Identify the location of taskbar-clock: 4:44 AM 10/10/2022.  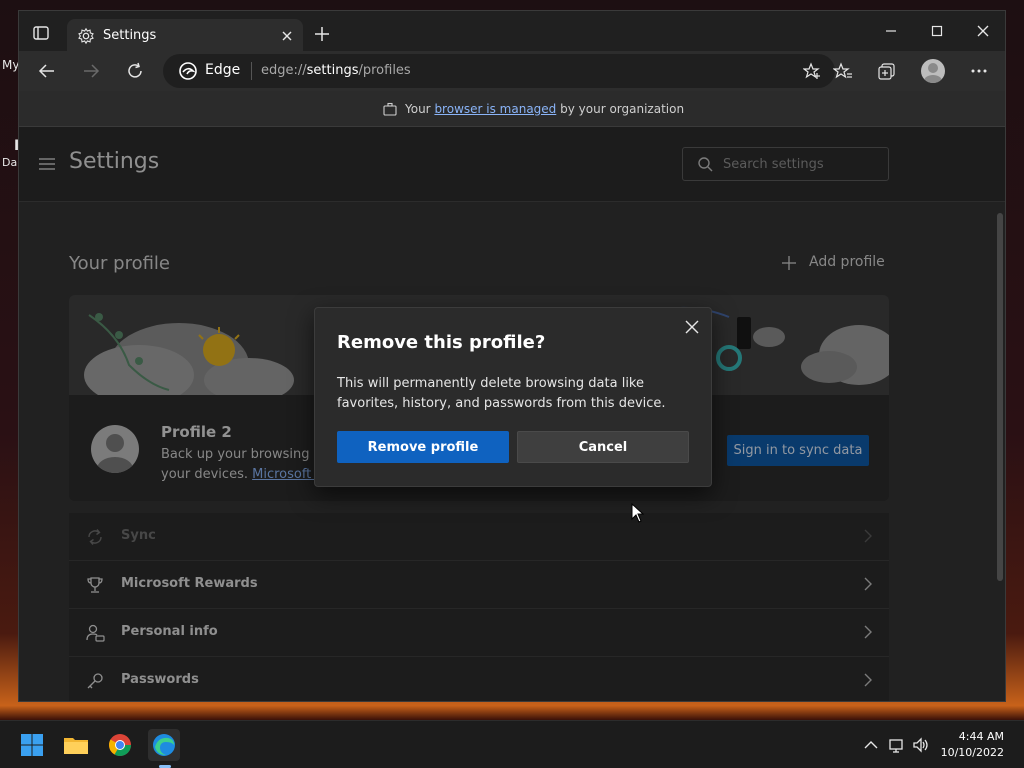
(969, 745).